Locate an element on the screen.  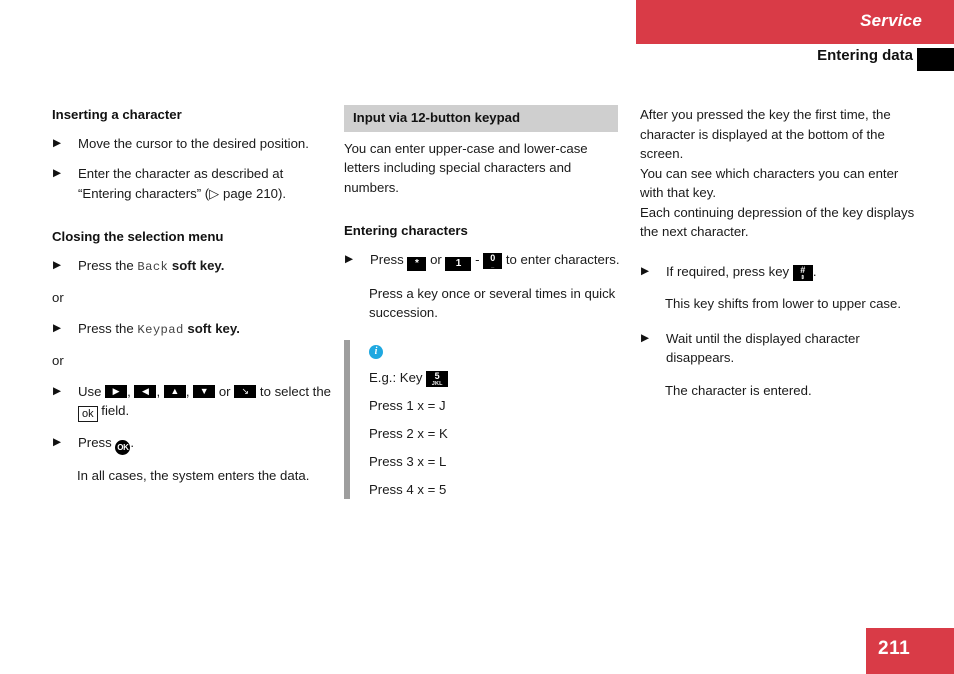
key-5-sub: JKL is located at coordinates (437, 383).